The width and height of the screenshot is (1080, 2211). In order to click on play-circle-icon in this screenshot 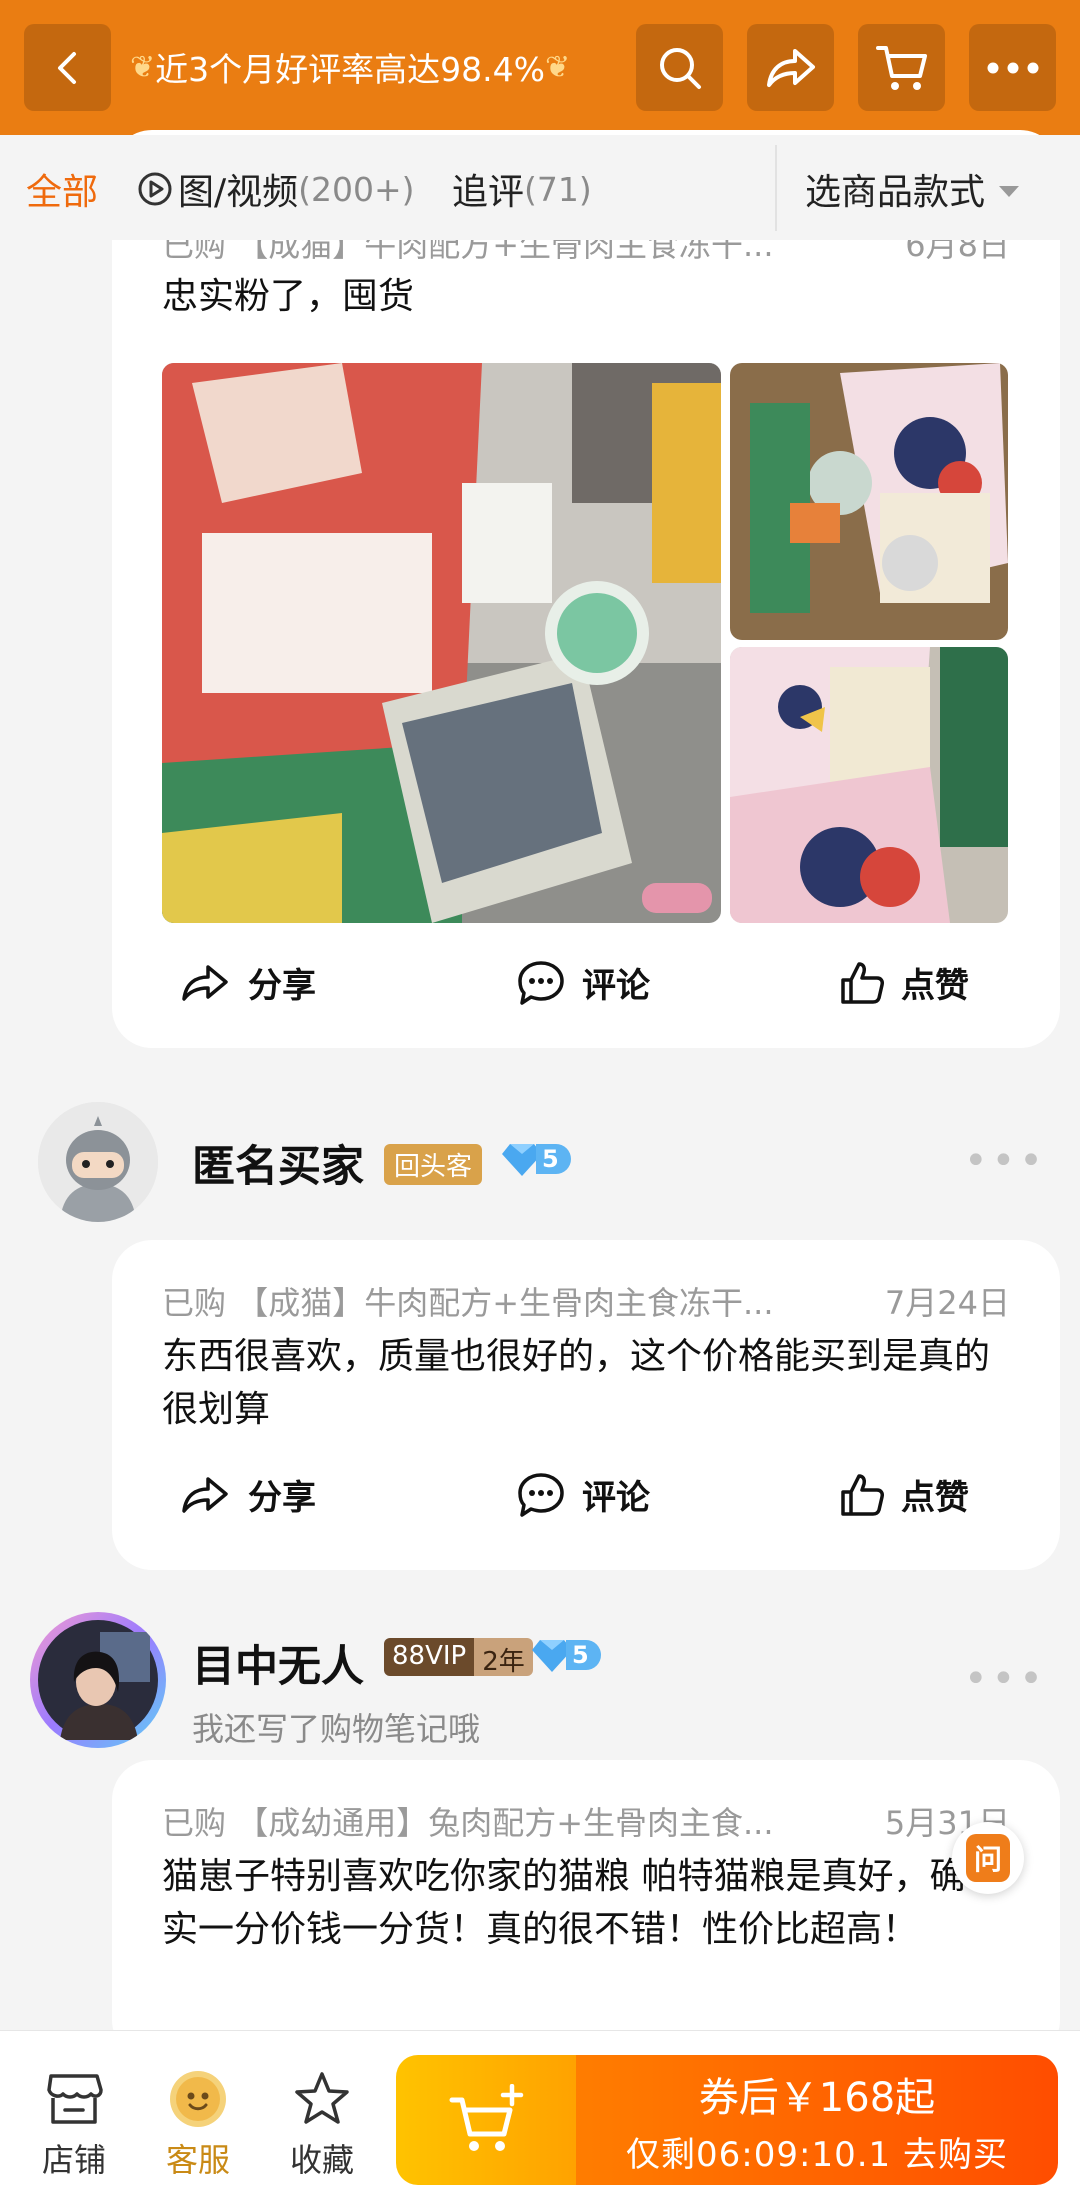, I will do `click(155, 189)`.